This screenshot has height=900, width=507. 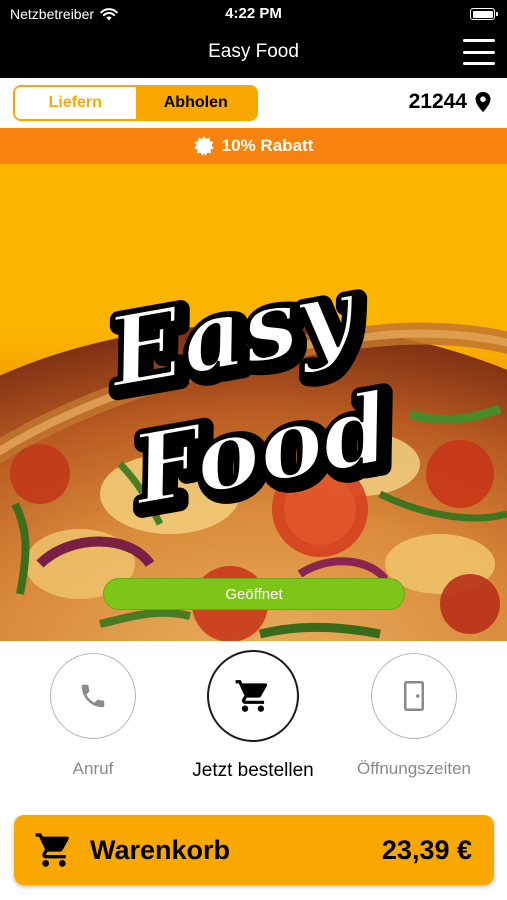 What do you see at coordinates (437, 101) in the screenshot?
I see `zip-code: 21244` at bounding box center [437, 101].